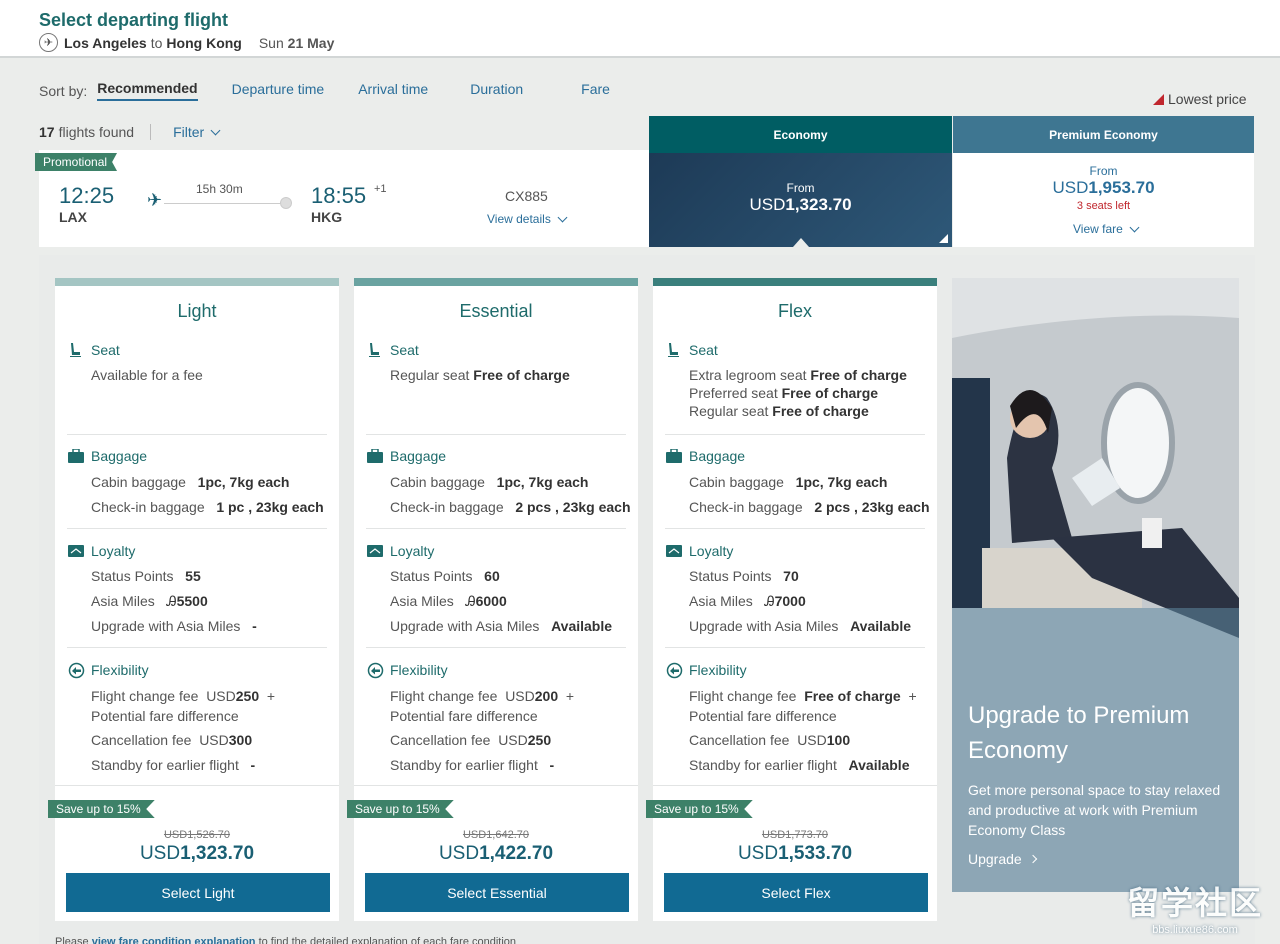 The height and width of the screenshot is (944, 1280). What do you see at coordinates (510, 507) in the screenshot?
I see `checkin-baggage: Check-in baggage 2 pcs , 23kg each` at bounding box center [510, 507].